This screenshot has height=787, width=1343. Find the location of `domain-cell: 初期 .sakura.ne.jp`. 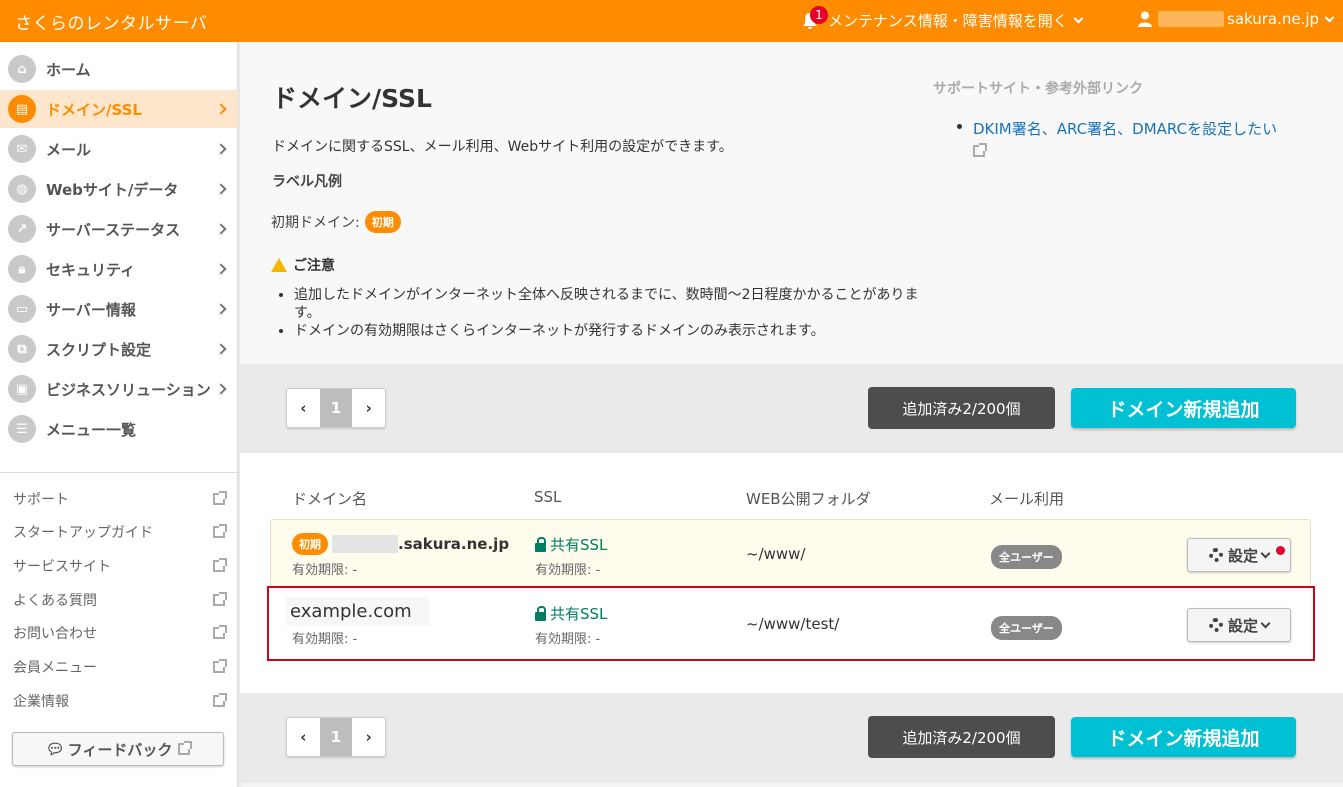

domain-cell: 初期 .sakura.ne.jp is located at coordinates (400, 544).